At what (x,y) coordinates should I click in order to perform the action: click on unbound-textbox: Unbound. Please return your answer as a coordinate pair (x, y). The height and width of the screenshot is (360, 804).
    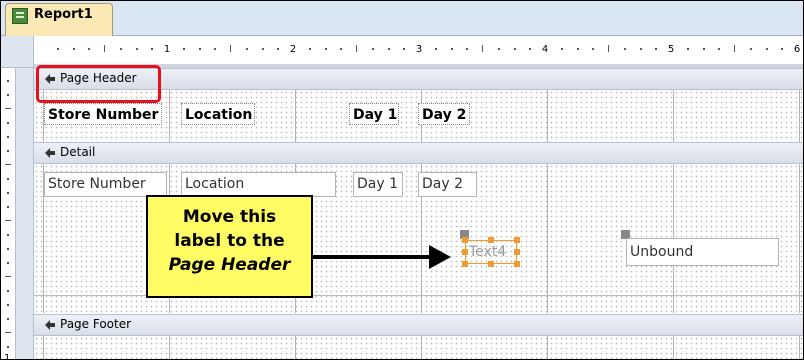
    Looking at the image, I should click on (702, 252).